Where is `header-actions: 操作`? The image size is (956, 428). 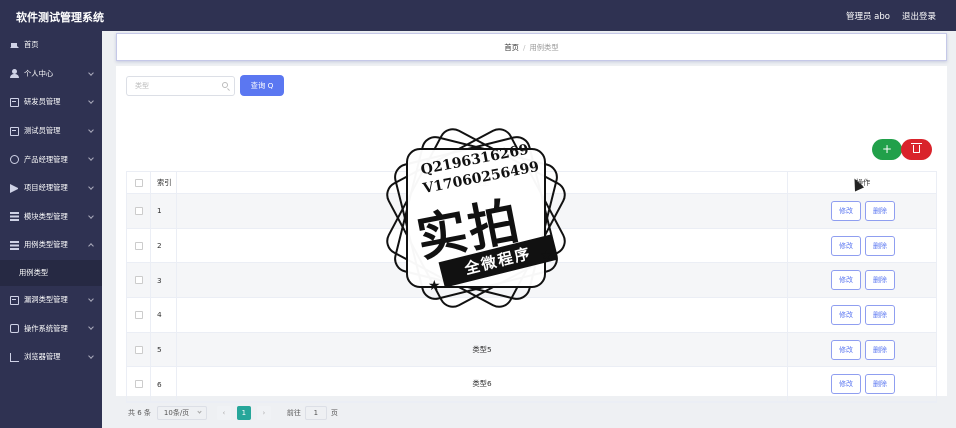 header-actions: 操作 is located at coordinates (863, 182).